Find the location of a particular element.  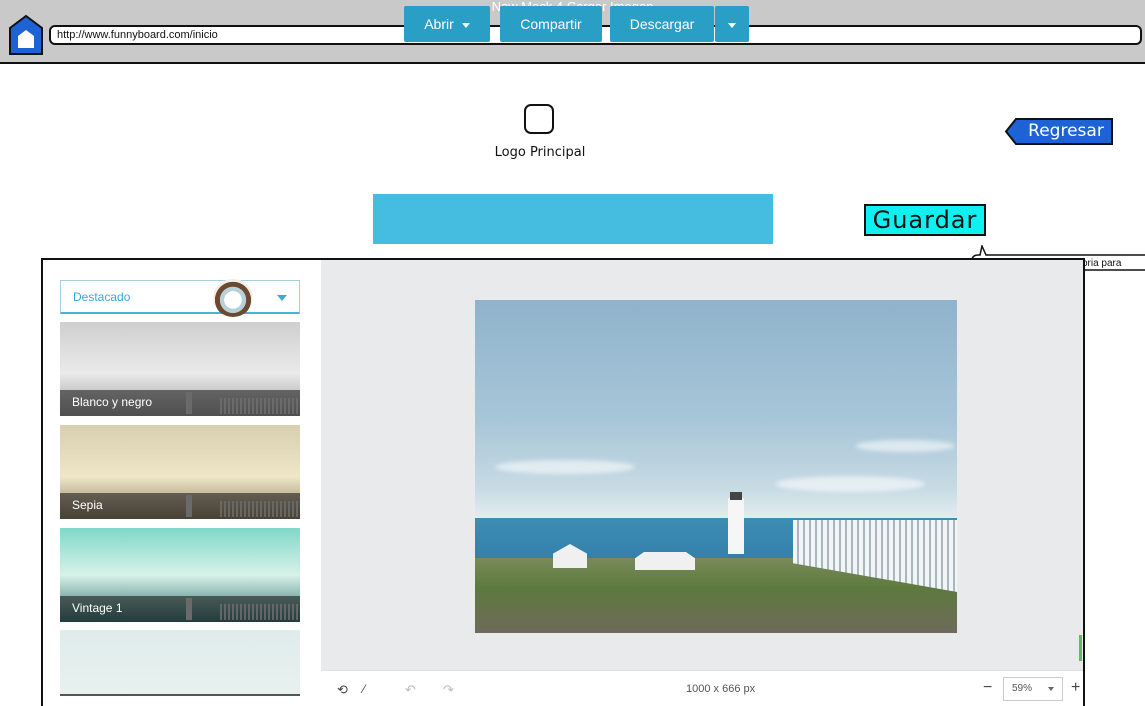

save-button: Guardar is located at coordinates (925, 220).